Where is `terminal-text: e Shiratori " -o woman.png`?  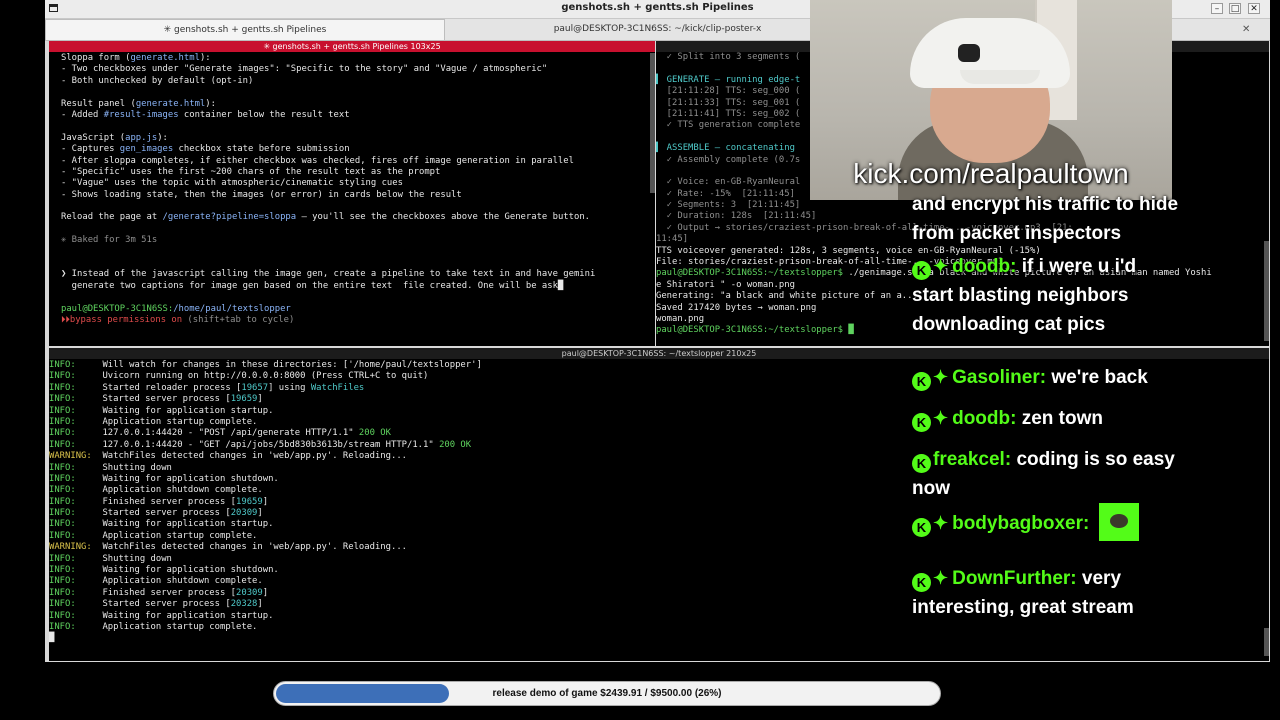
terminal-text: e Shiratori " -o woman.png is located at coordinates (725, 284).